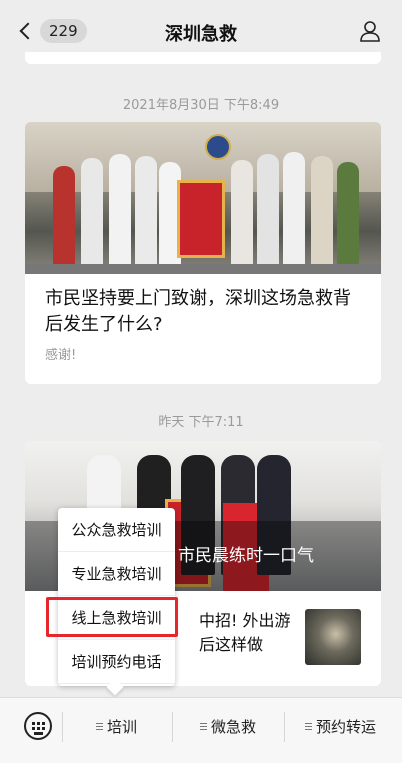  What do you see at coordinates (116, 574) in the screenshot?
I see `menu-item-professional-training: 专业急救培训` at bounding box center [116, 574].